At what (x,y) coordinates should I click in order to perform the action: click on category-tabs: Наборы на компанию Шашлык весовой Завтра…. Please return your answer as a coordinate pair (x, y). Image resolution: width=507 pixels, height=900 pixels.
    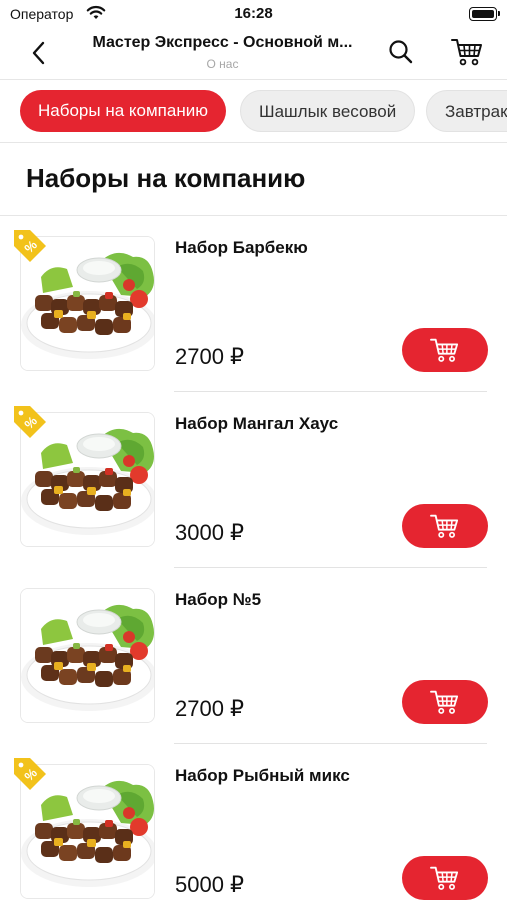
    Looking at the image, I should click on (253, 111).